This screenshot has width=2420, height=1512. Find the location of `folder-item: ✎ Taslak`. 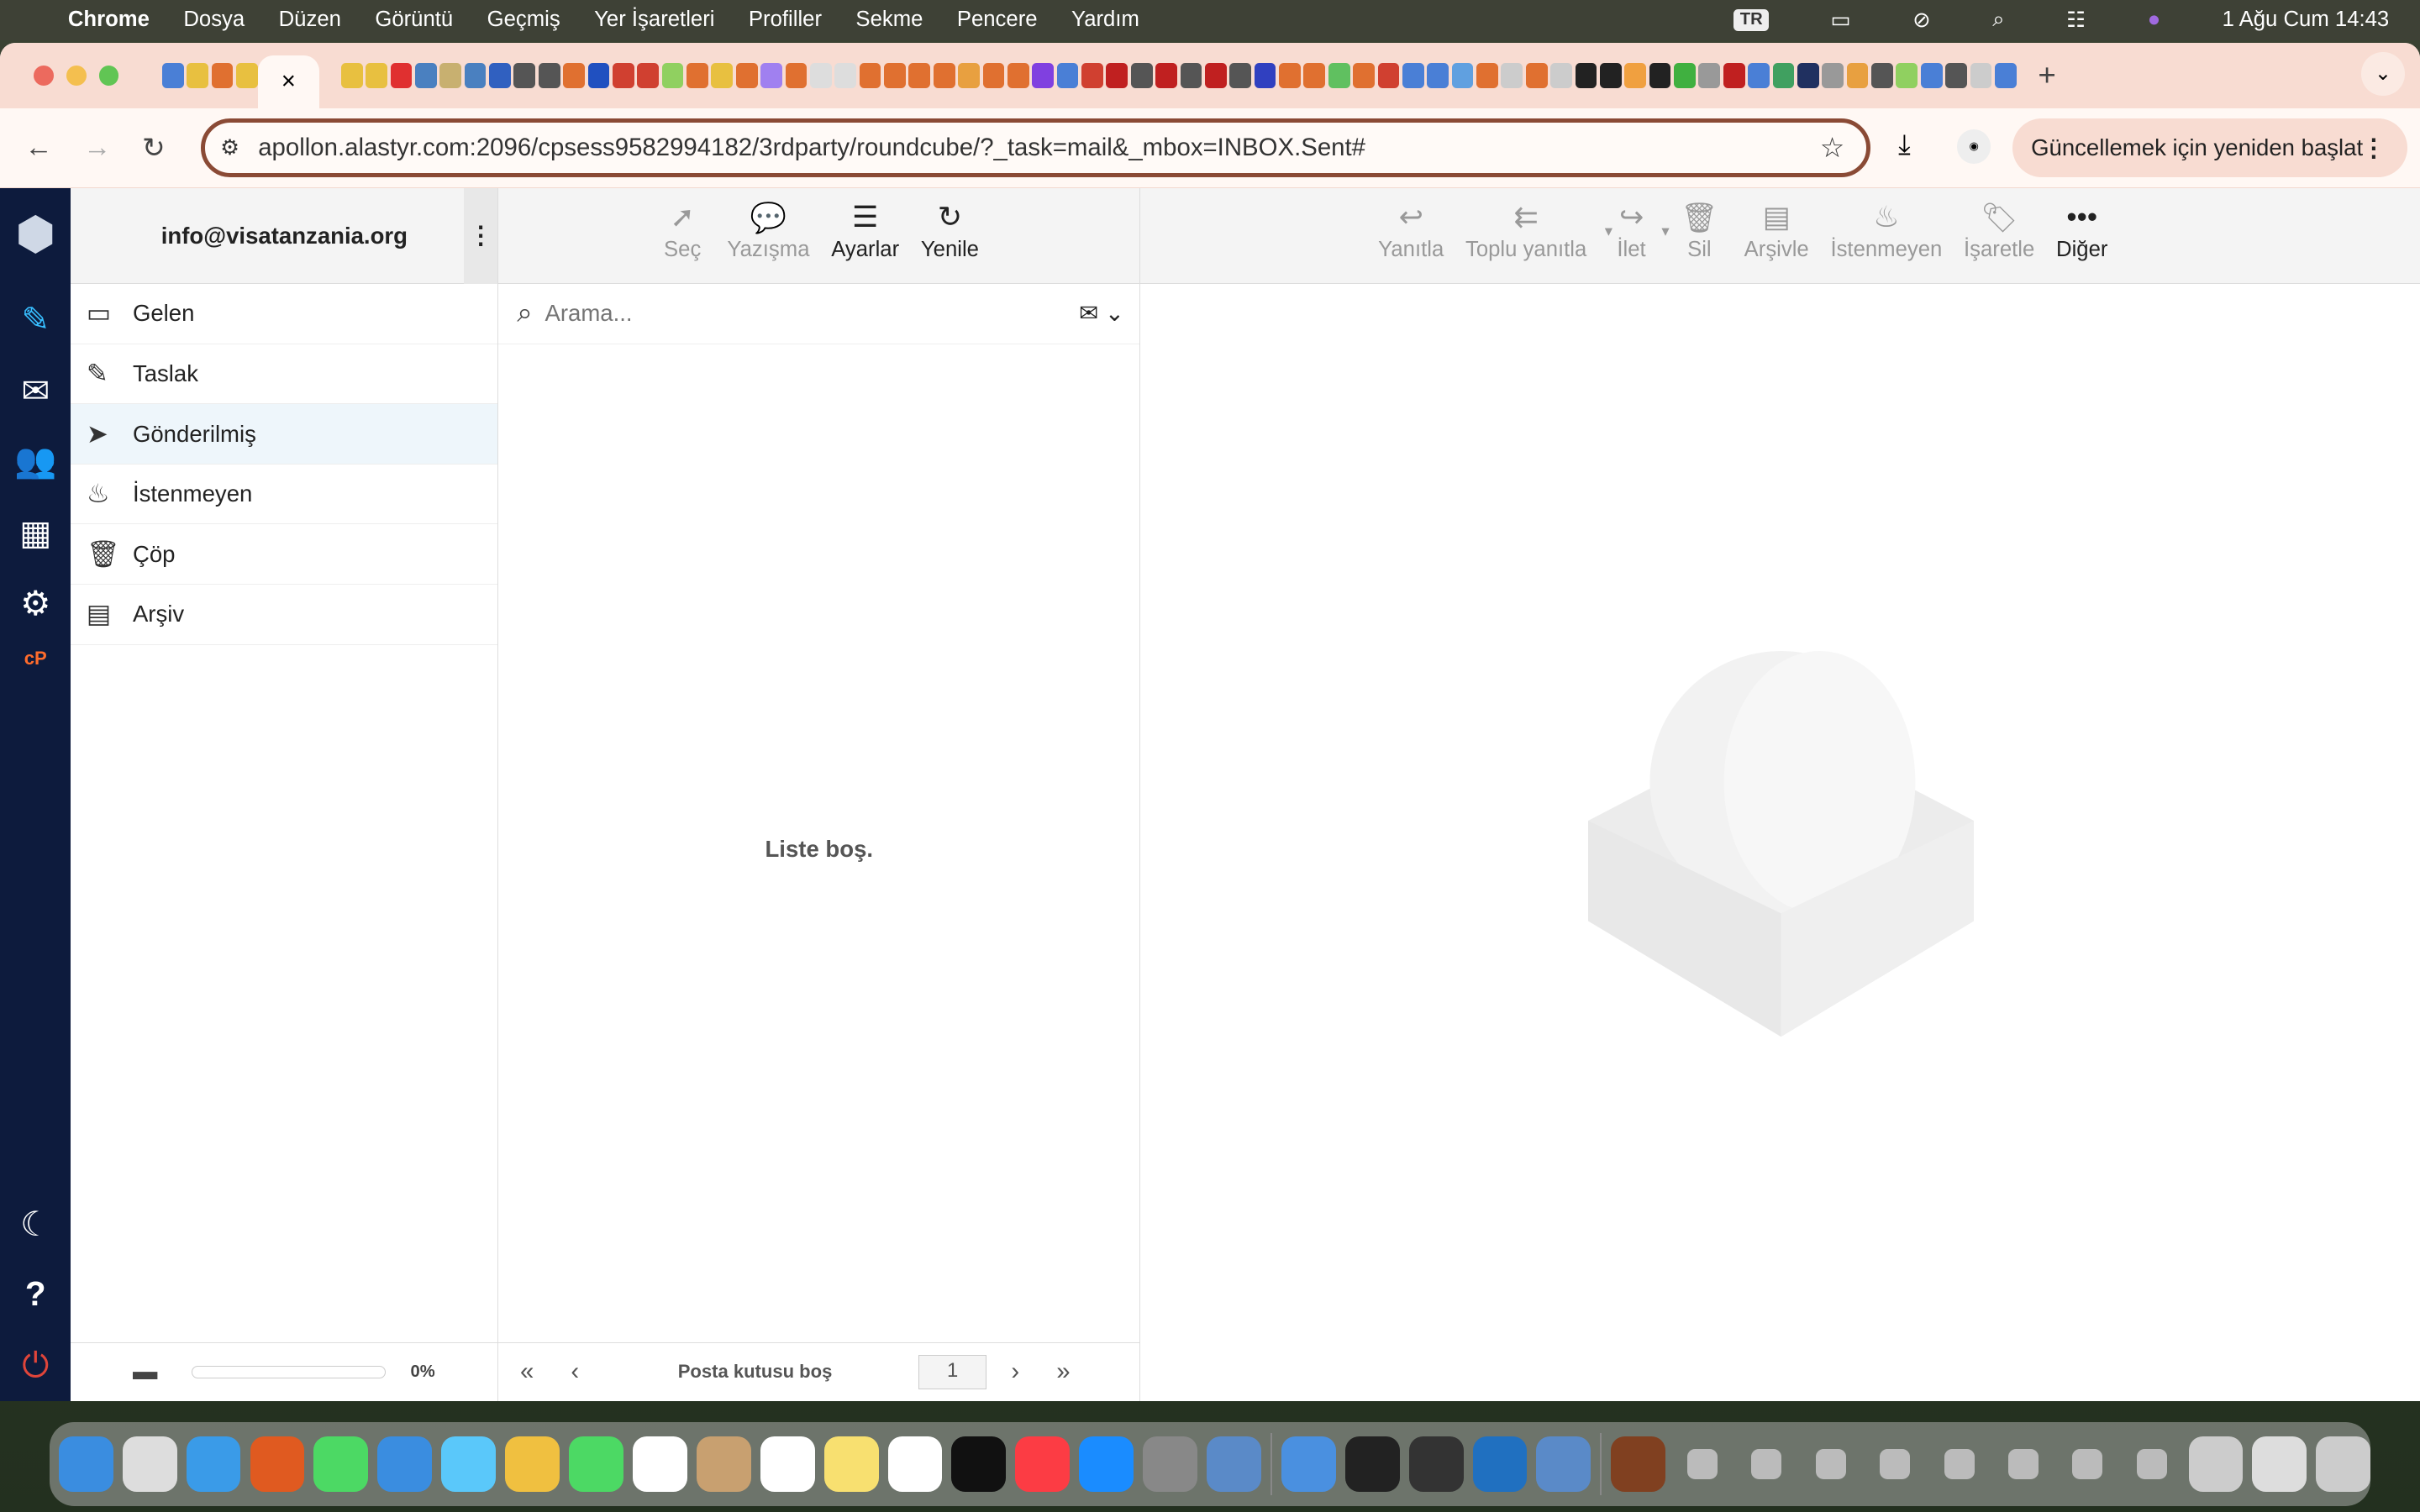

folder-item: ✎ Taslak is located at coordinates (284, 374).